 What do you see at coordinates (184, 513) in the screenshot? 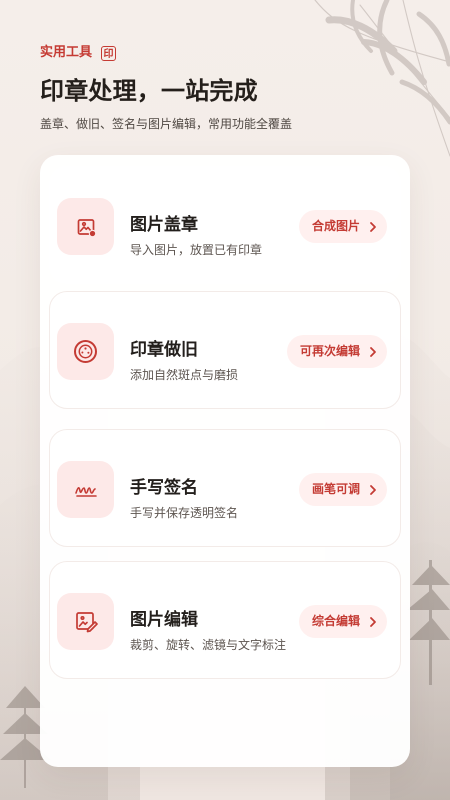
I see `tool-description: 手写并保存透明签名` at bounding box center [184, 513].